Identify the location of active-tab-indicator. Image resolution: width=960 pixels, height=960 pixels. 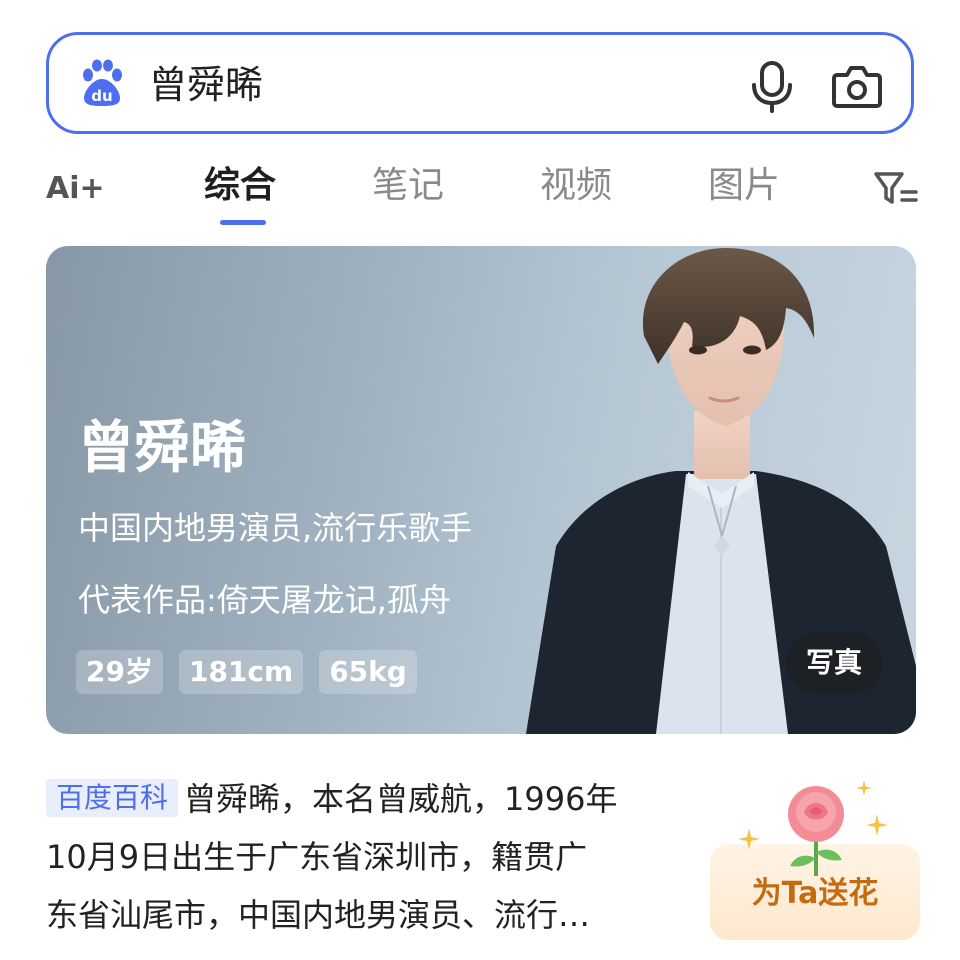
(243, 222).